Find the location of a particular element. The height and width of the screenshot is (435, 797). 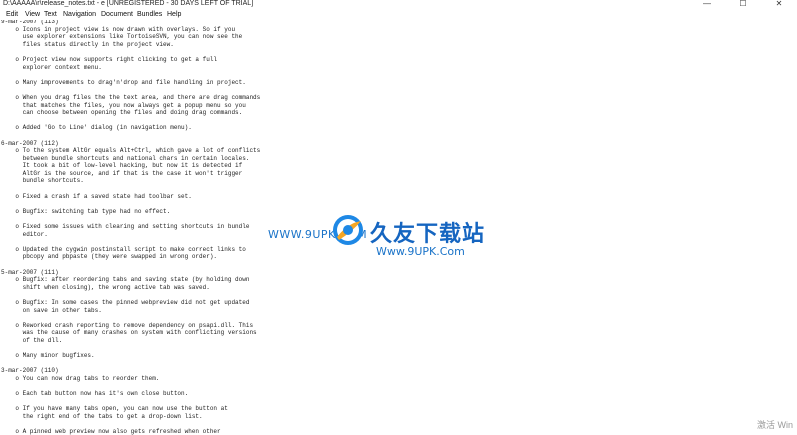

site-watermark: WWW.9UPK.COM 久友下载站 Www.9UPK.Com is located at coordinates (383, 238).